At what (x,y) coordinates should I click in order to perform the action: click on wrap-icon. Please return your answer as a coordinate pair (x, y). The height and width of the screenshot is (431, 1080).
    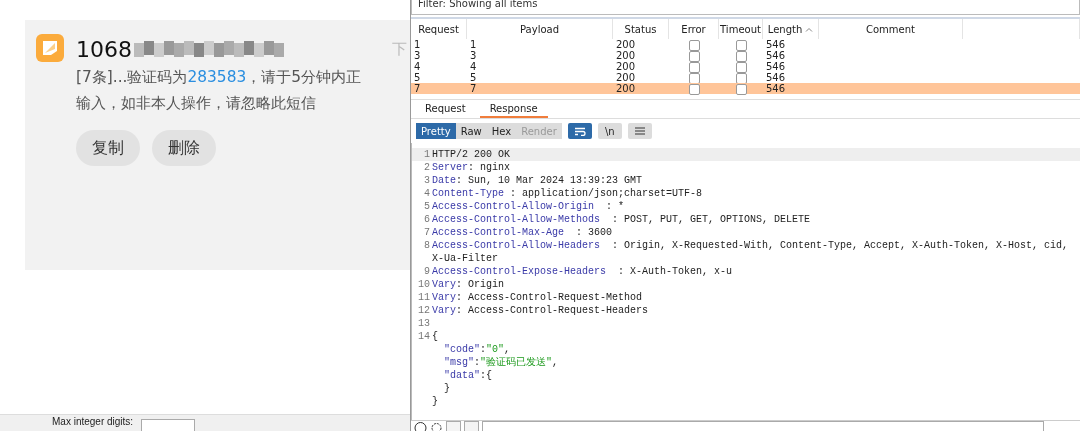
    Looking at the image, I should click on (579, 131).